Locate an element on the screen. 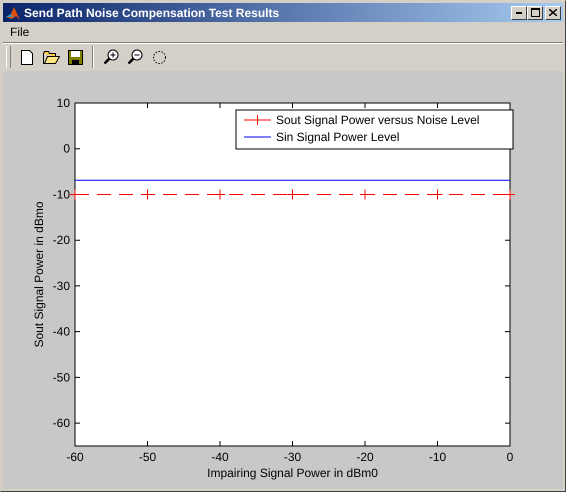  zoom-in-icon is located at coordinates (111, 57).